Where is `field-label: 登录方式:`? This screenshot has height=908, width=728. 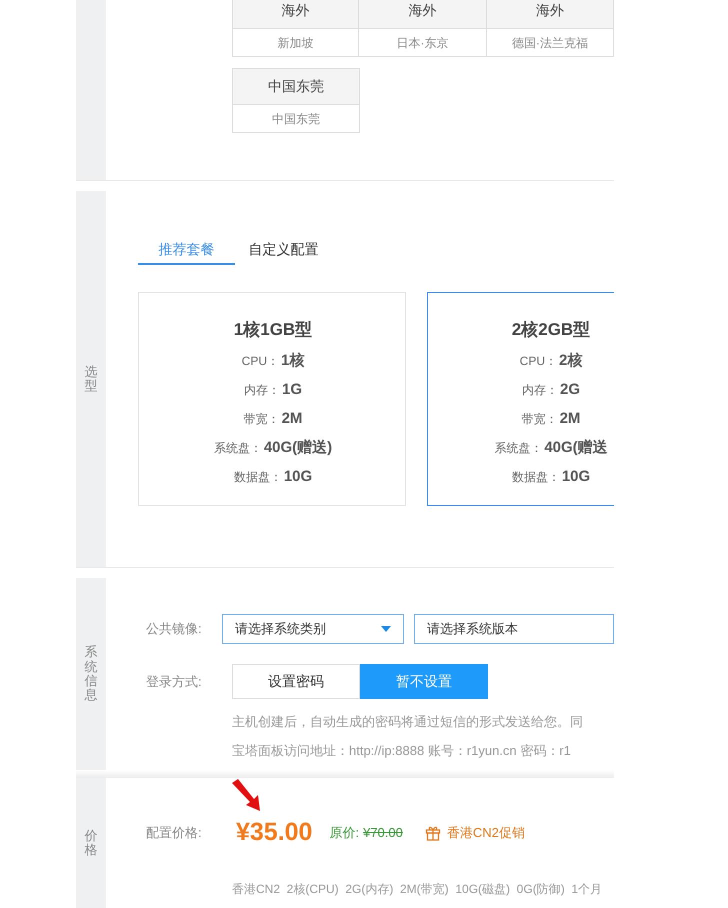 field-label: 登录方式: is located at coordinates (174, 681).